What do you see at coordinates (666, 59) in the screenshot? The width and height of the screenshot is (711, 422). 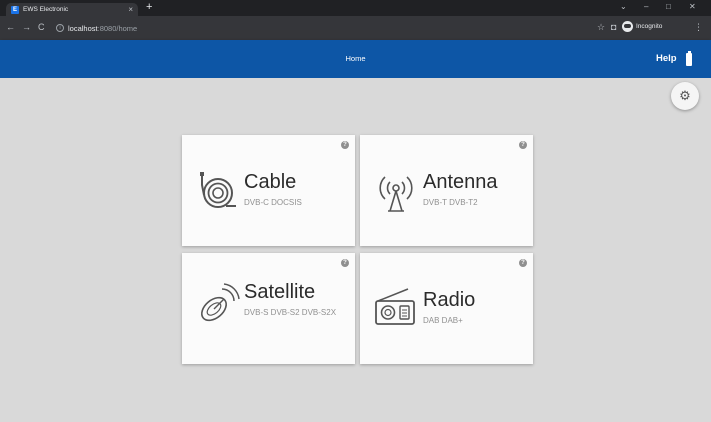 I see `help-button: Help` at bounding box center [666, 59].